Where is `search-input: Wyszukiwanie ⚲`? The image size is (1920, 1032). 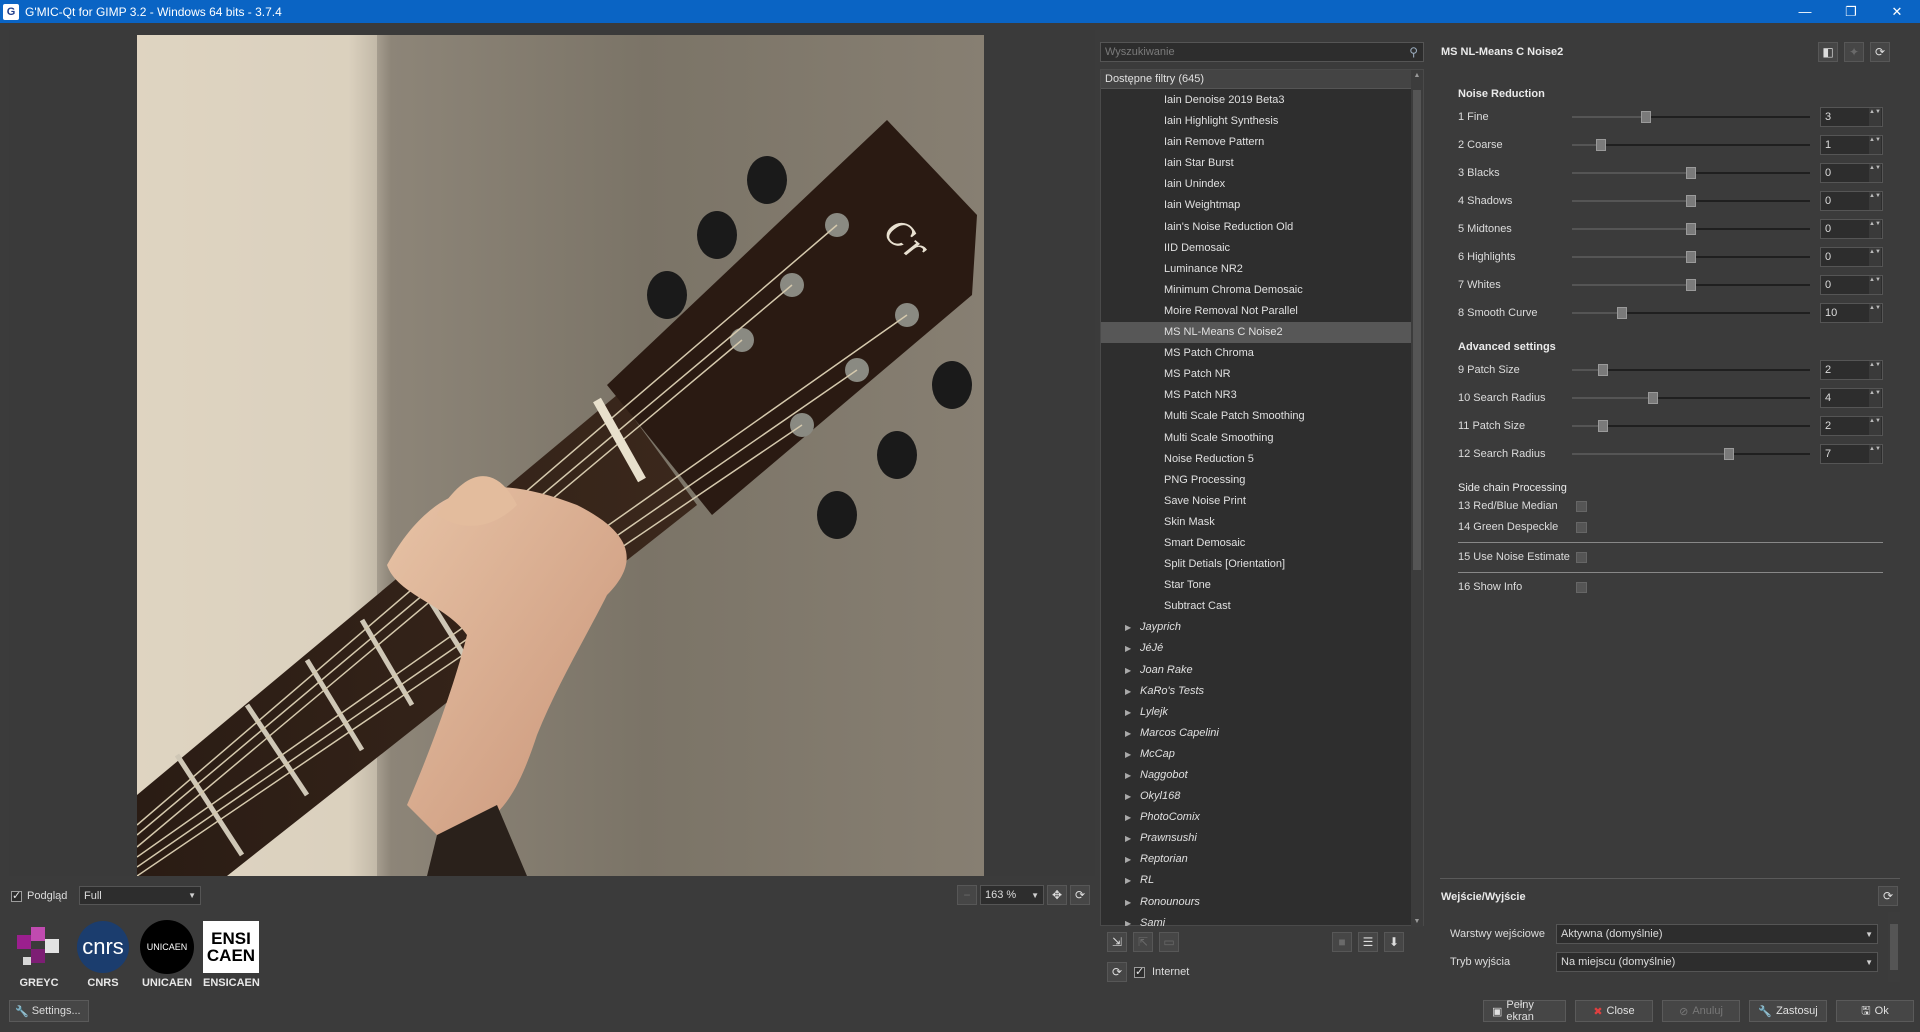
search-input: Wyszukiwanie ⚲ is located at coordinates (1262, 52).